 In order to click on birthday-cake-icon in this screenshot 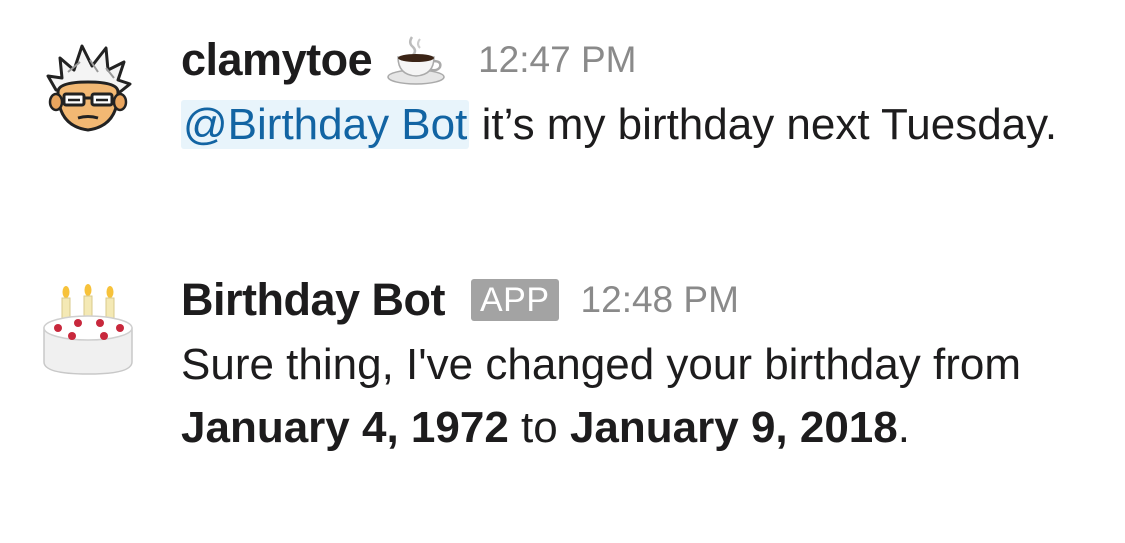, I will do `click(88, 329)`.